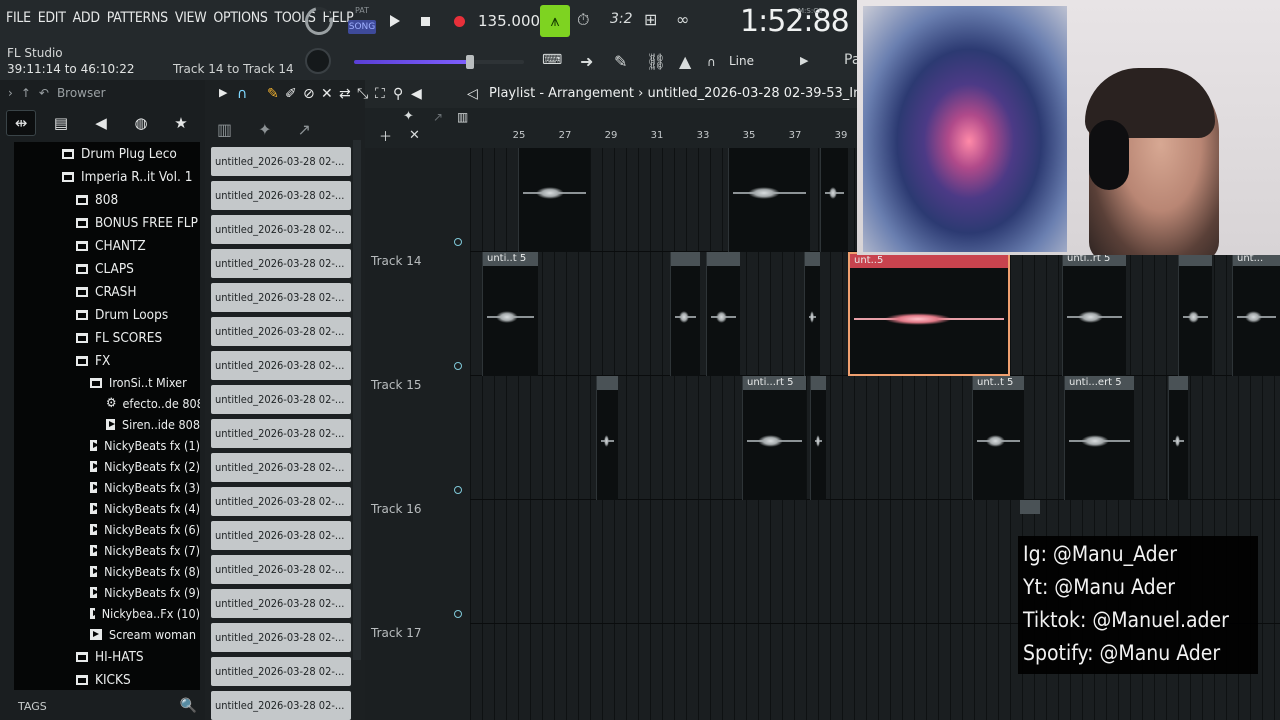  What do you see at coordinates (242, 94) in the screenshot?
I see `magnet-snap-icon: ∩` at bounding box center [242, 94].